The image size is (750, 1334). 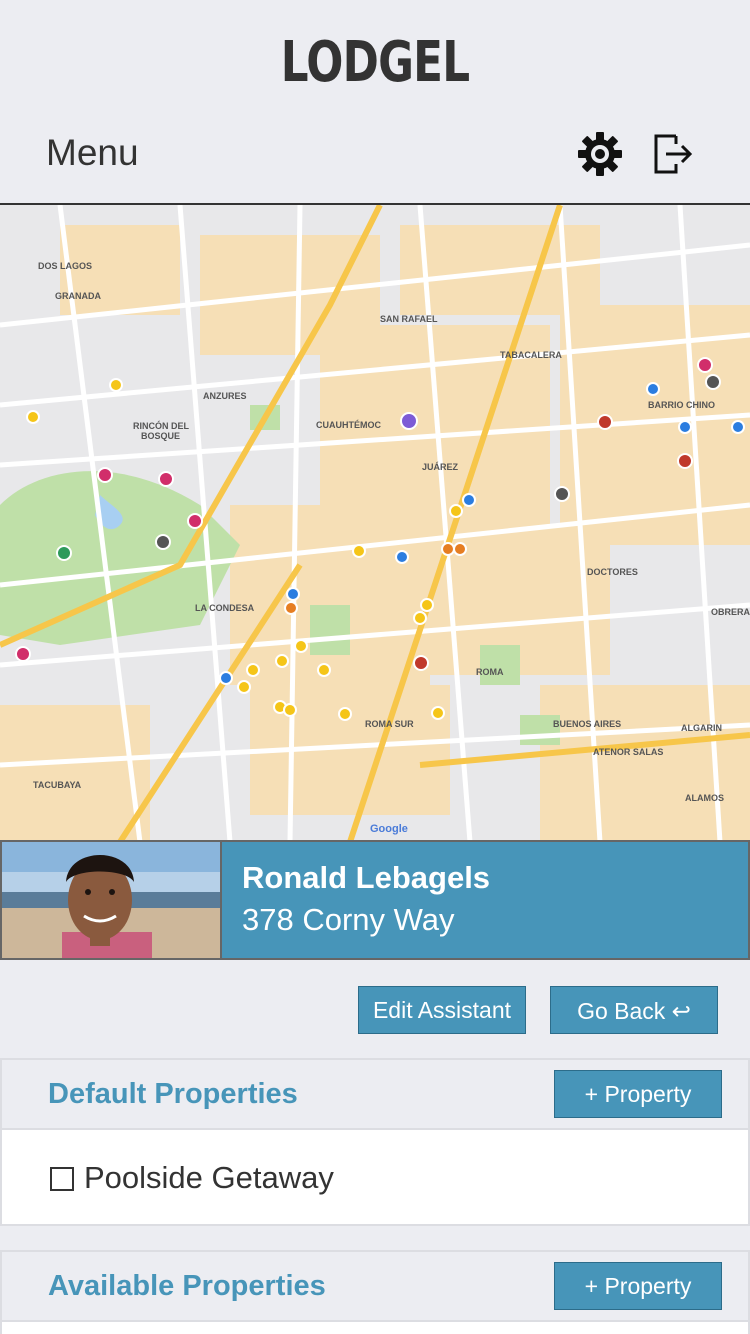 I want to click on svg-text: RINCÓN DEL, so click(x=161, y=425).